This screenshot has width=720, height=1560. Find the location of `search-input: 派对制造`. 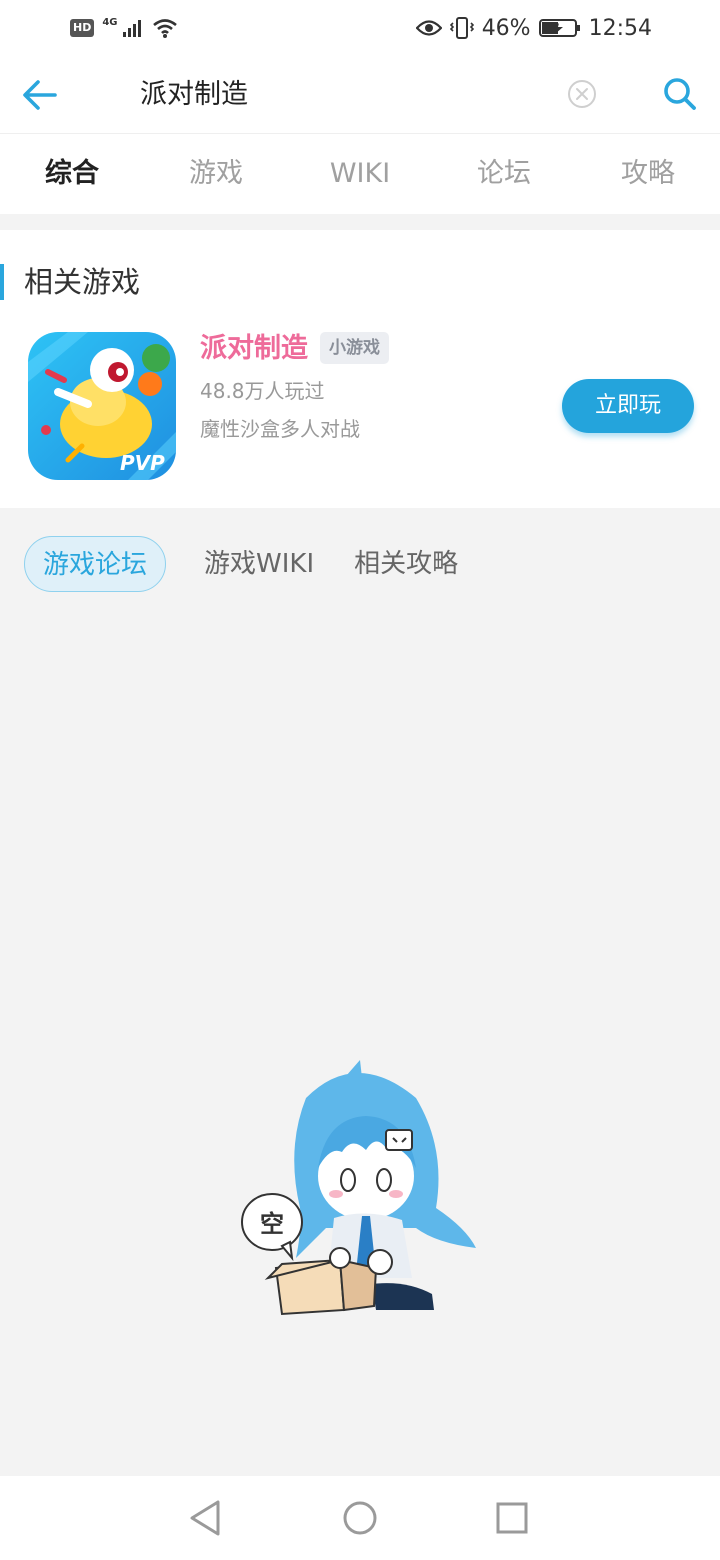

search-input: 派对制造 is located at coordinates (194, 95).